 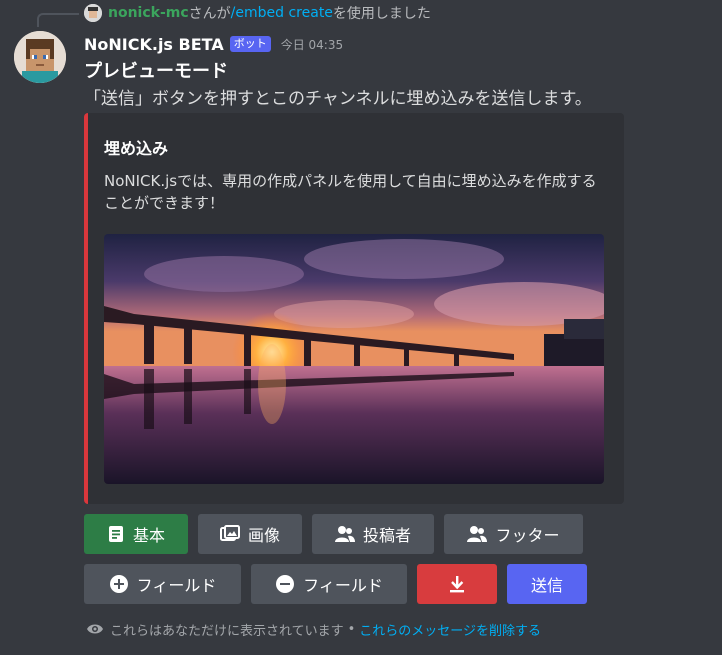 I want to click on replied-username: nonick-mc, so click(x=148, y=13).